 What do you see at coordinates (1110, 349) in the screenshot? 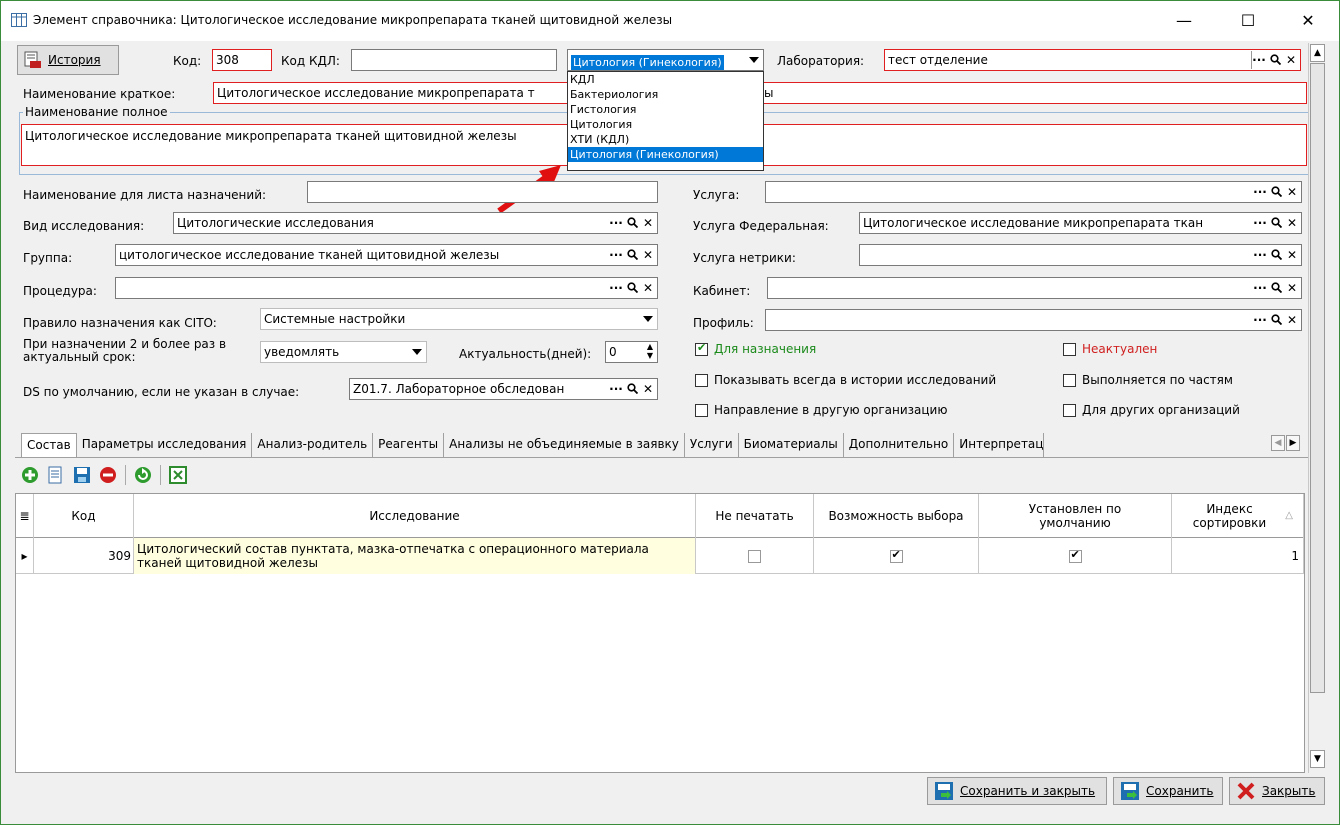
I see `obsolete-checkbox: Неактуален` at bounding box center [1110, 349].